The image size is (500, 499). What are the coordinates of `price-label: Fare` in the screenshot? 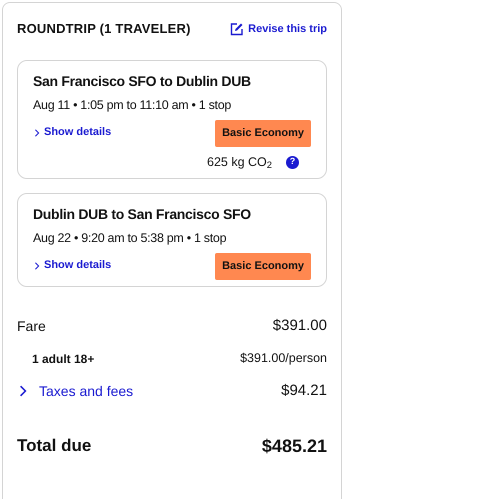 It's located at (31, 326).